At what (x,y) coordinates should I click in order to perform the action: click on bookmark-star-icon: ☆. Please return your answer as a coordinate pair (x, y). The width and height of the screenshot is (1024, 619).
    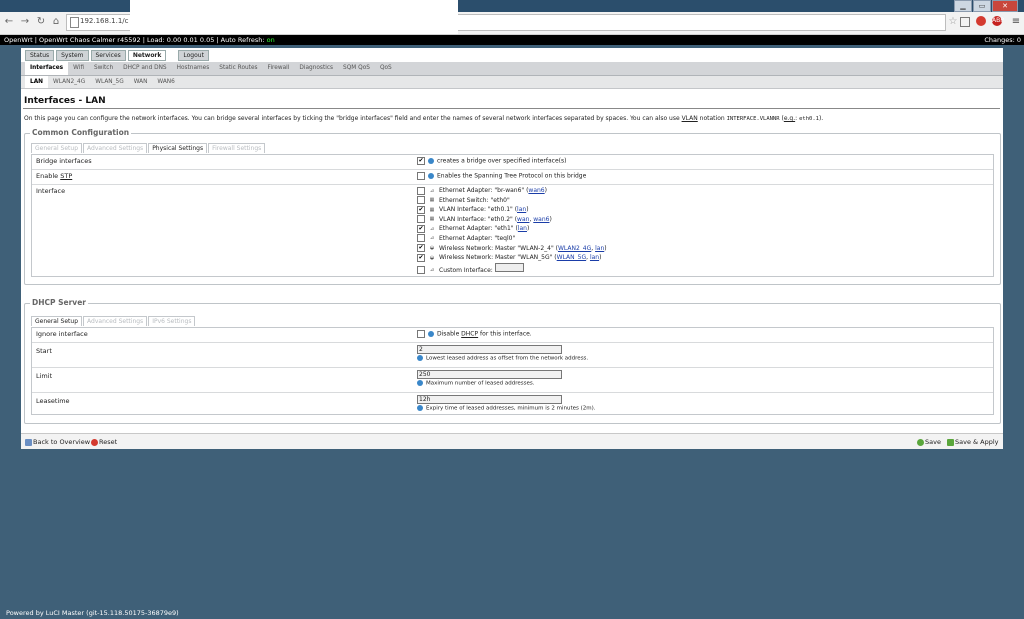
    Looking at the image, I should click on (953, 22).